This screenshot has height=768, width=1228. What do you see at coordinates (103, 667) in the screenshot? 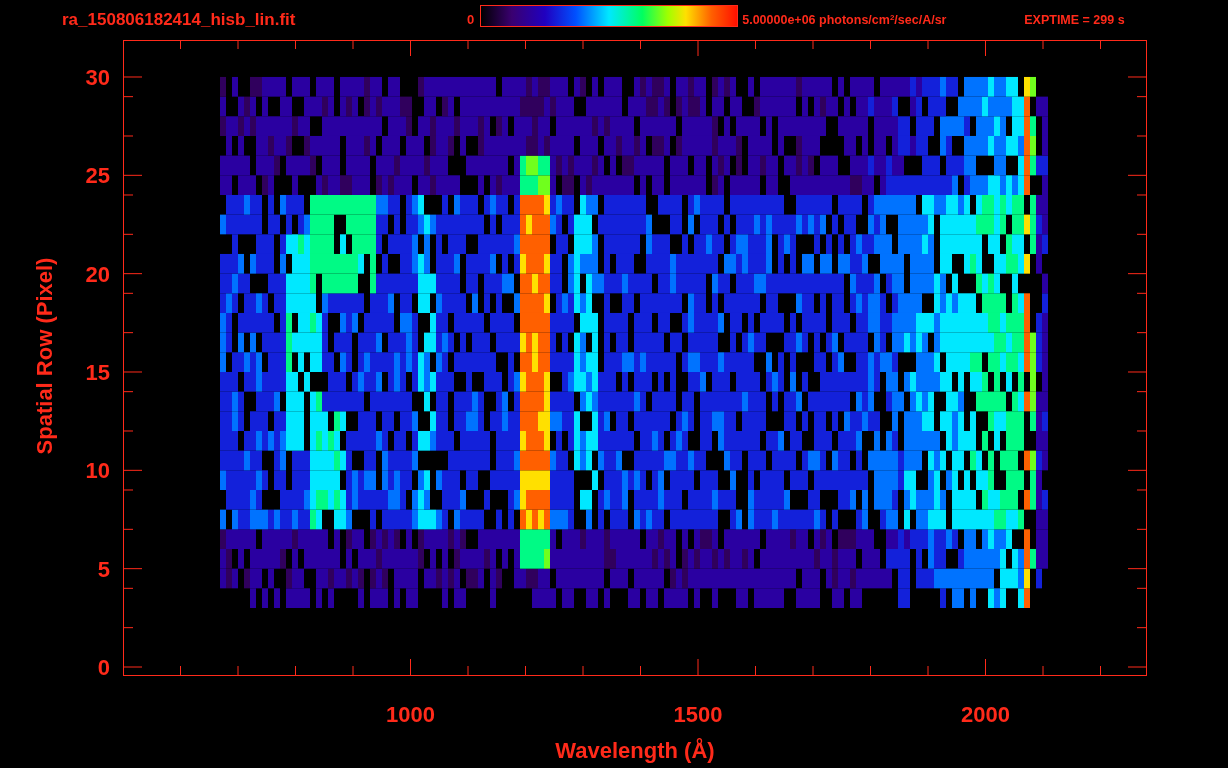
I see `y-tick-label: 0` at bounding box center [103, 667].